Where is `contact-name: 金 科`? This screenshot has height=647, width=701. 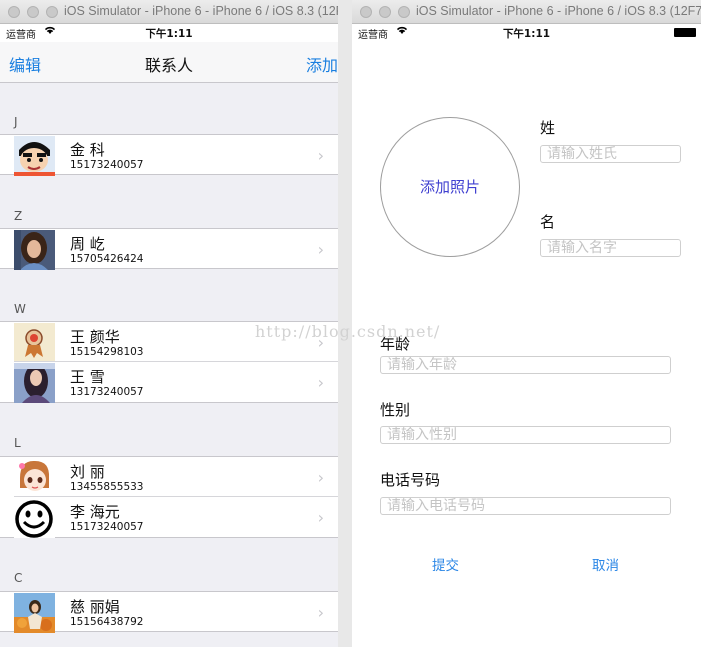
contact-name: 金 科 is located at coordinates (87, 150).